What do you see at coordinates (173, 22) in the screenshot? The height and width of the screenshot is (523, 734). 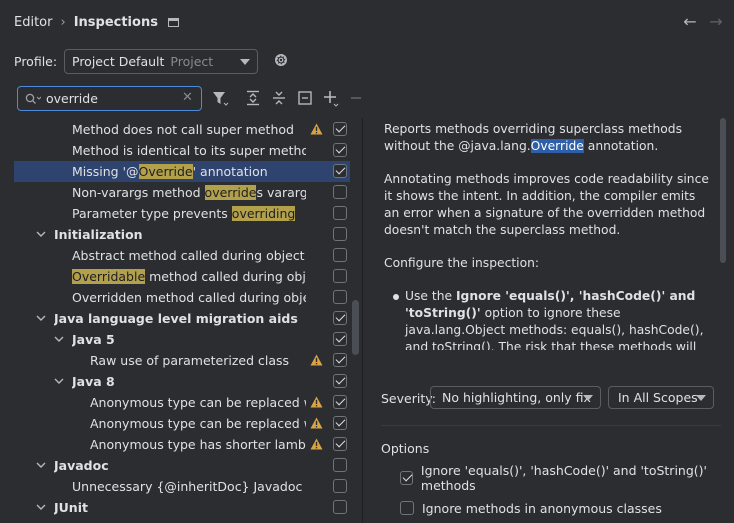 I see `pin-icon` at bounding box center [173, 22].